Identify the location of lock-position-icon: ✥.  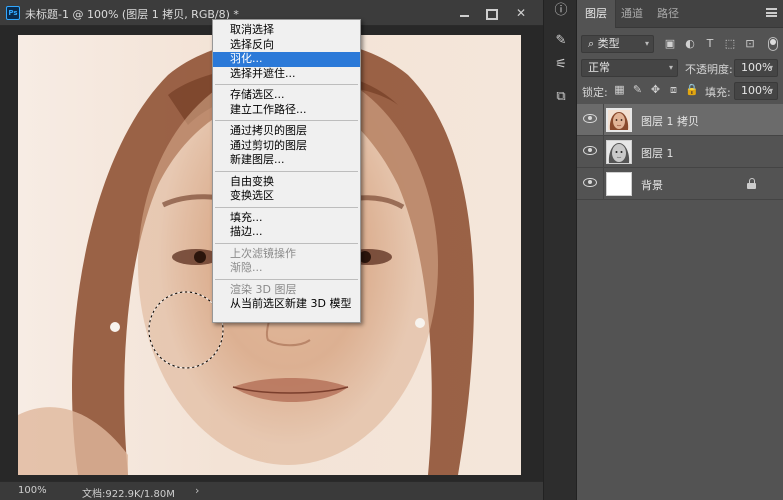
(655, 90).